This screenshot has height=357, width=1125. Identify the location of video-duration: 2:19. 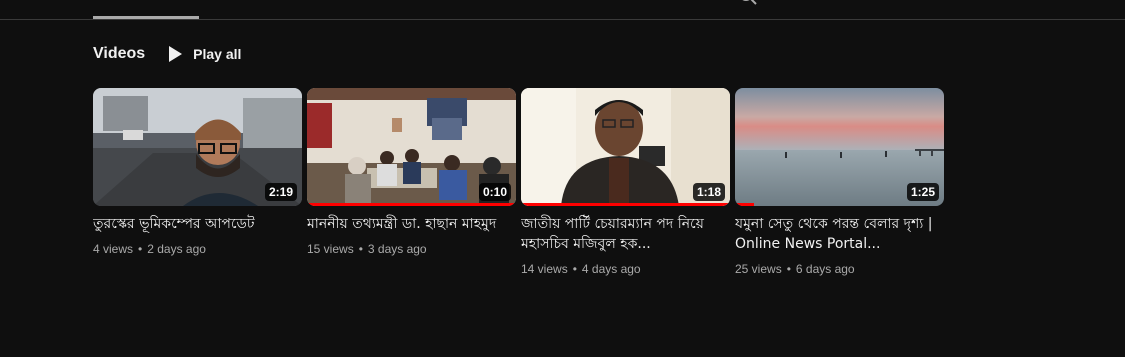
(280, 192).